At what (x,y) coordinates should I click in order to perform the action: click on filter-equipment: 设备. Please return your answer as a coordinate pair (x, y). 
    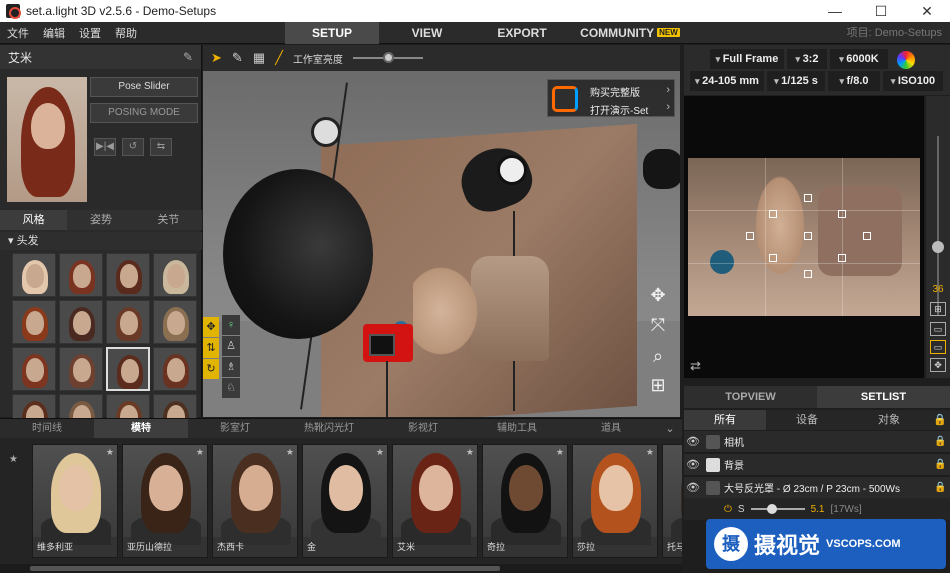
    Looking at the image, I should click on (807, 420).